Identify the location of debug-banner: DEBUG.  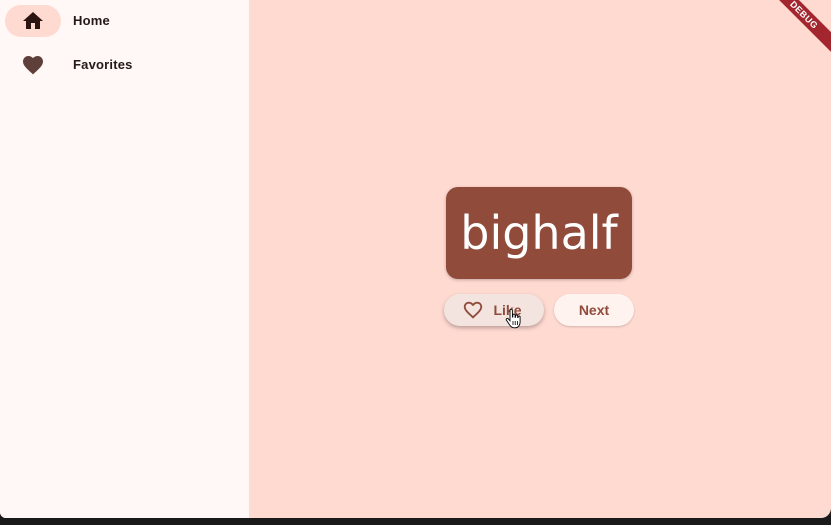
(795, 29).